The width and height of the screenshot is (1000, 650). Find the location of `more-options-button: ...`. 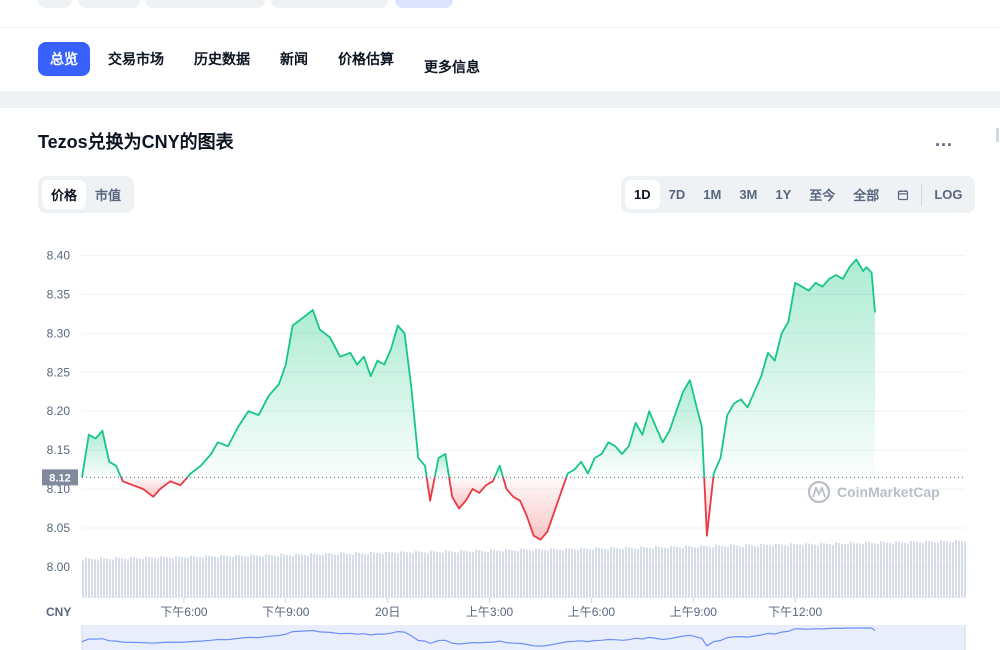

more-options-button: ... is located at coordinates (944, 140).